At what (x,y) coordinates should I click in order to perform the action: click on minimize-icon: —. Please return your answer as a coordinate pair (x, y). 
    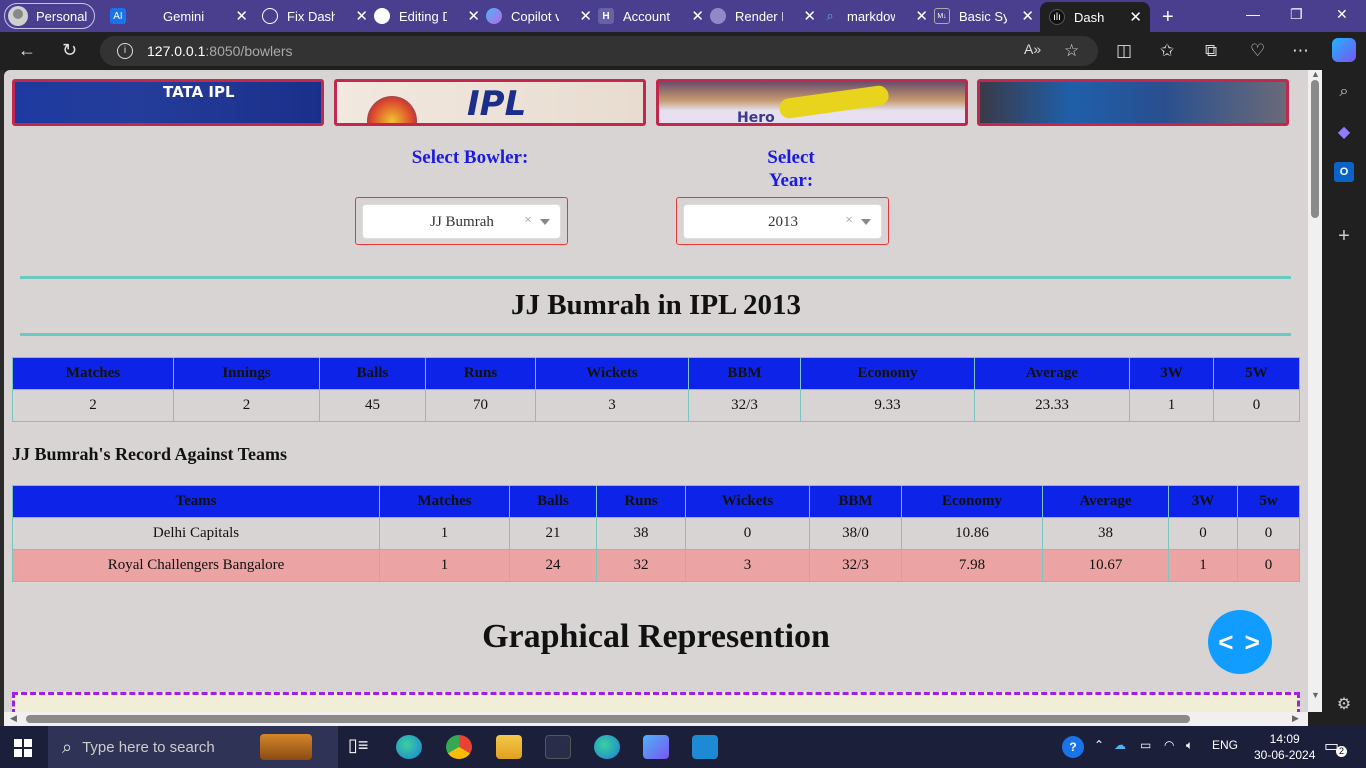
    Looking at the image, I should click on (1253, 14).